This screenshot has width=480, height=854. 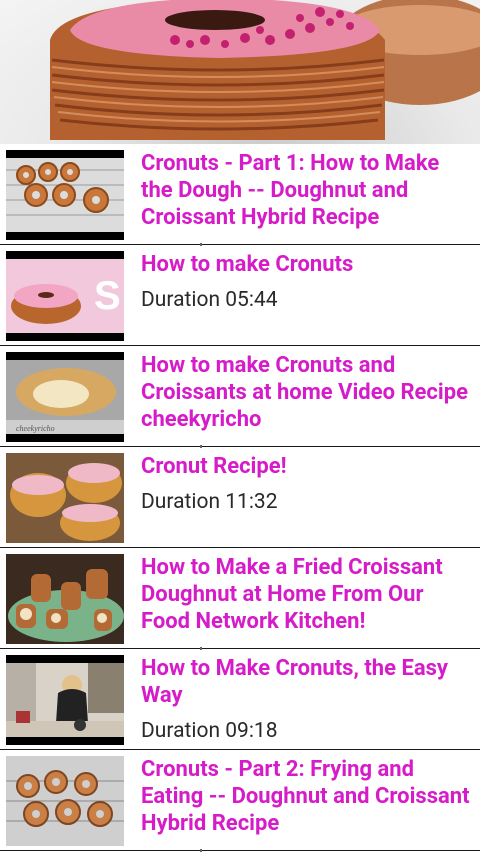 I want to click on video-duration: Duration 09:18, so click(x=209, y=731).